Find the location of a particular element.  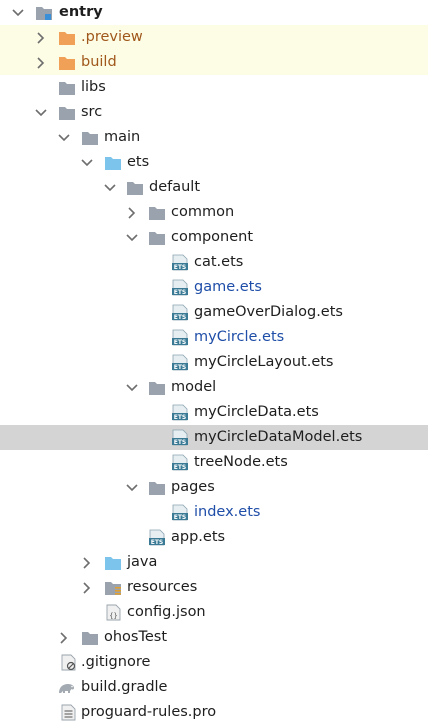

tree-row-index-ets: ETS index.ets is located at coordinates (214, 512).